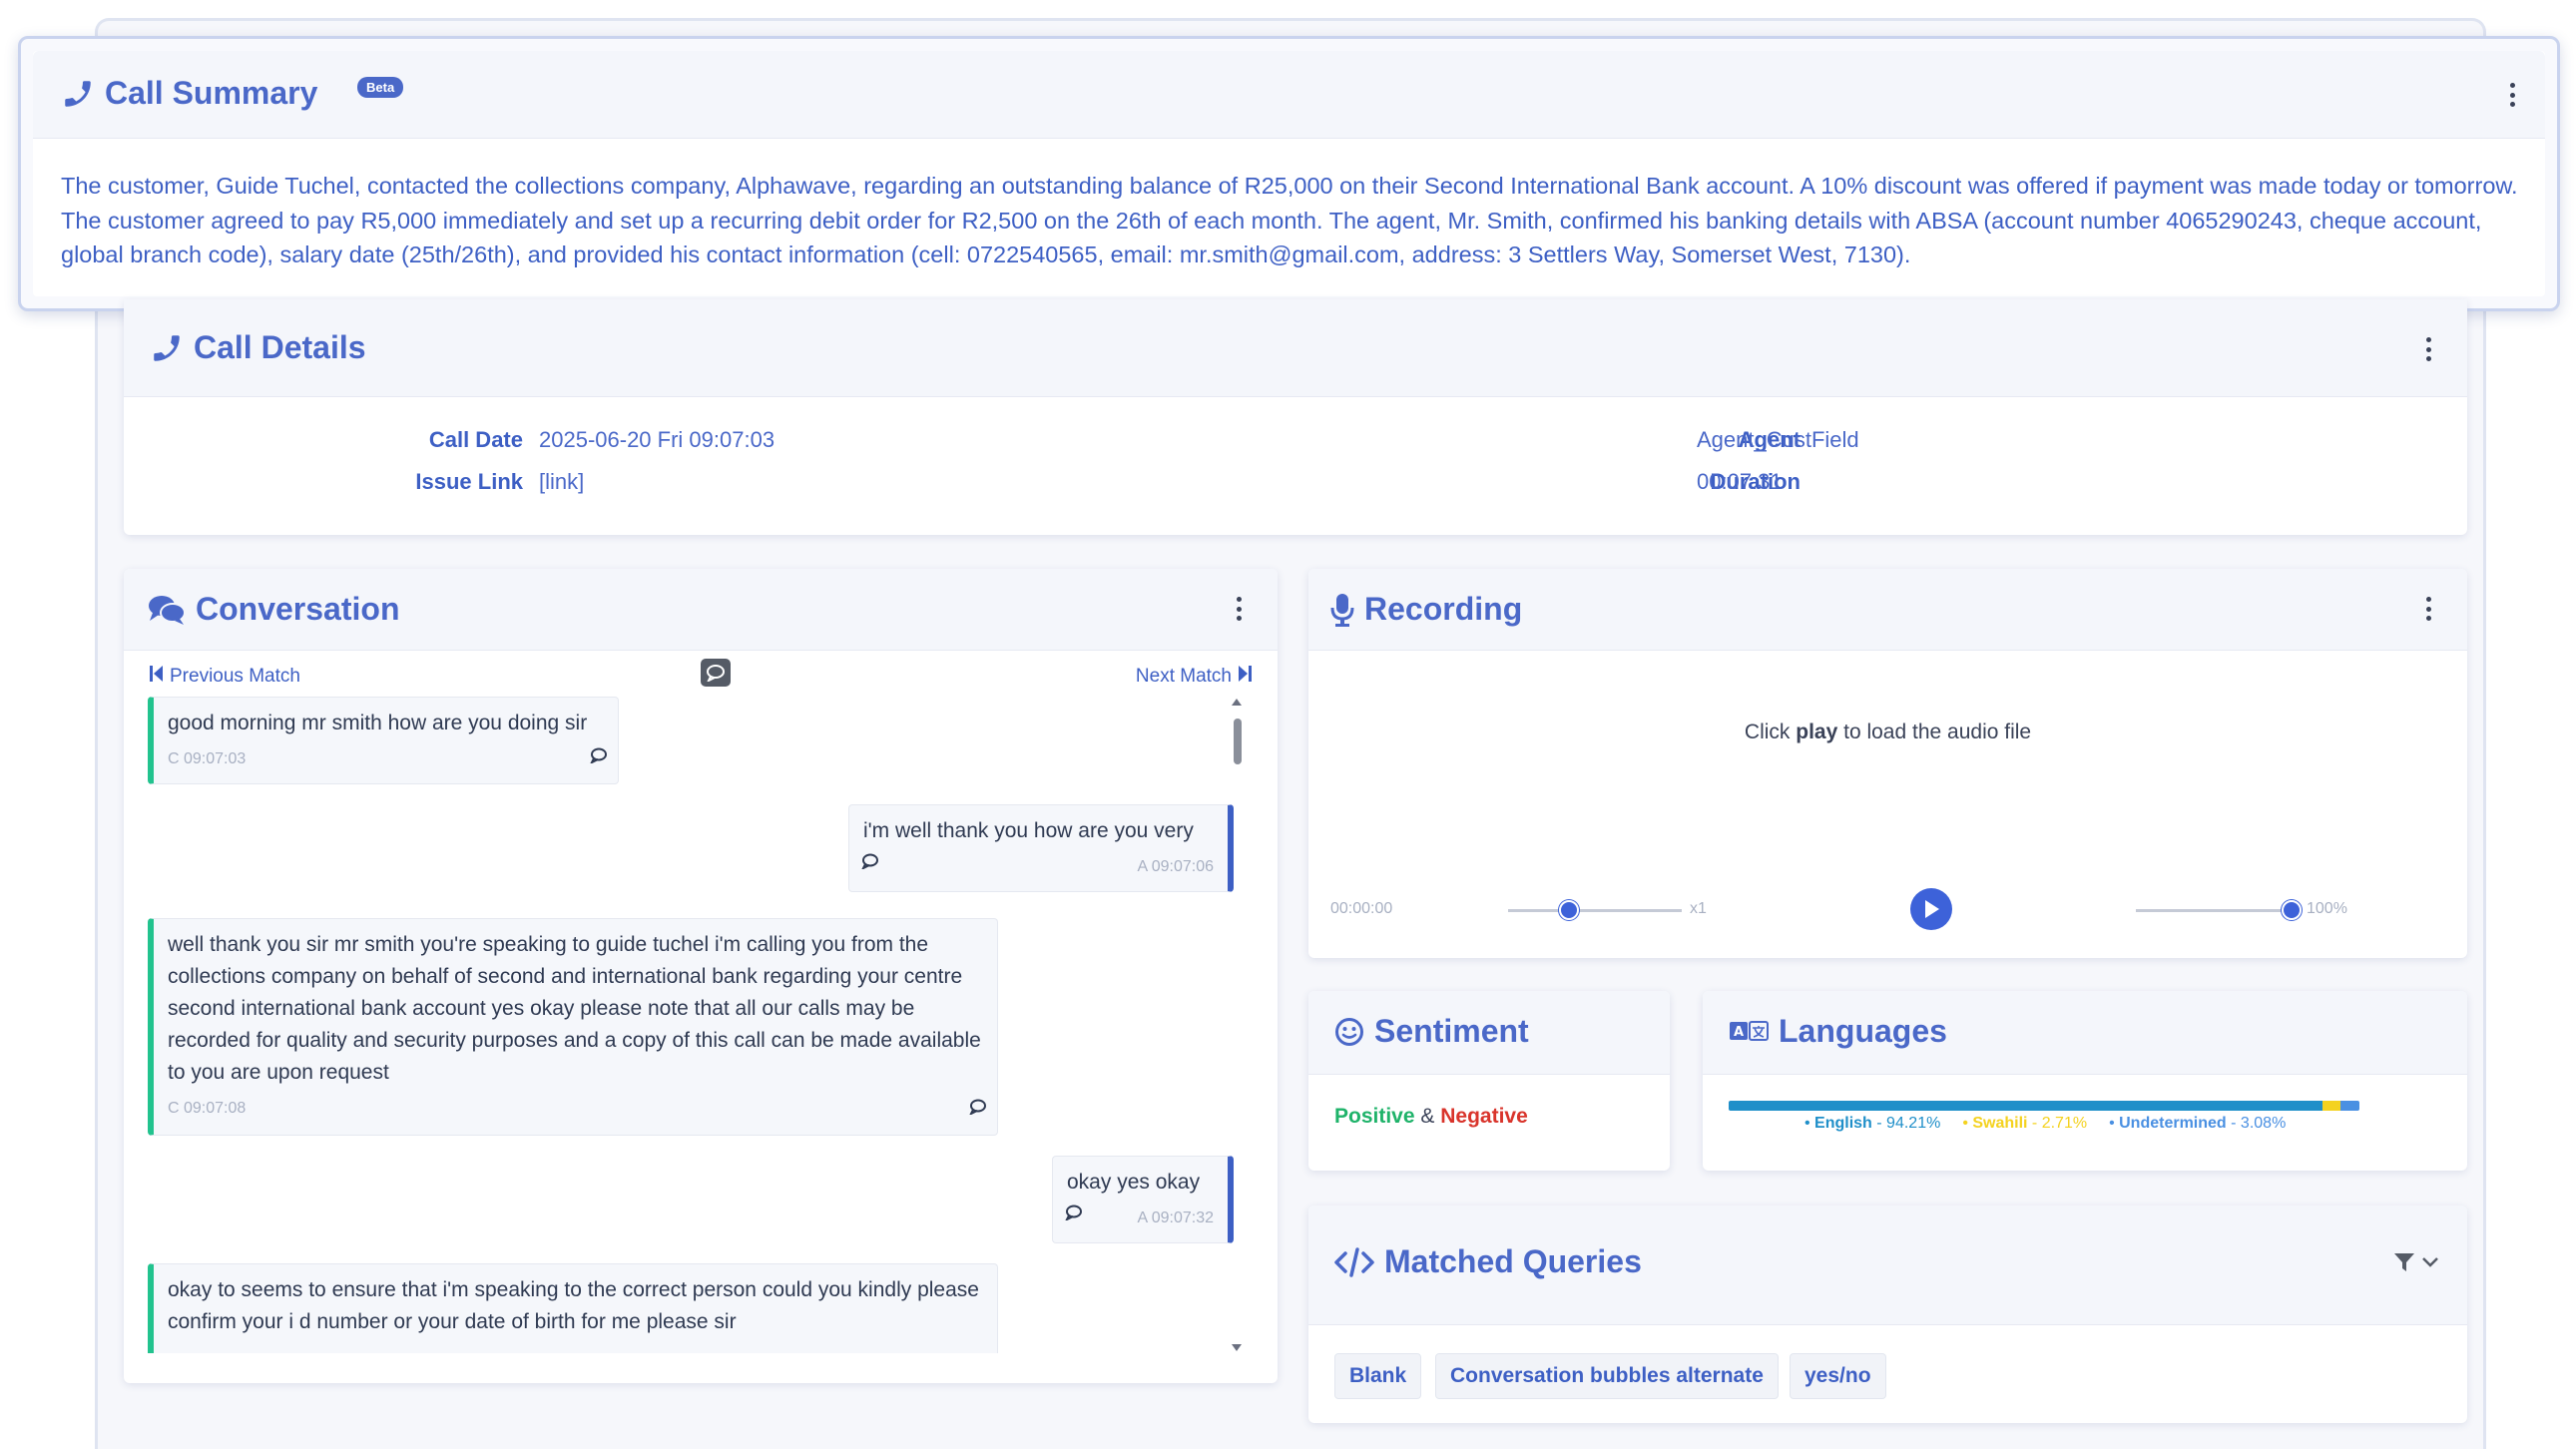 The image size is (2576, 1449). What do you see at coordinates (1143, 1199) in the screenshot?
I see `message-agent: okay yes okay A 09:07:32` at bounding box center [1143, 1199].